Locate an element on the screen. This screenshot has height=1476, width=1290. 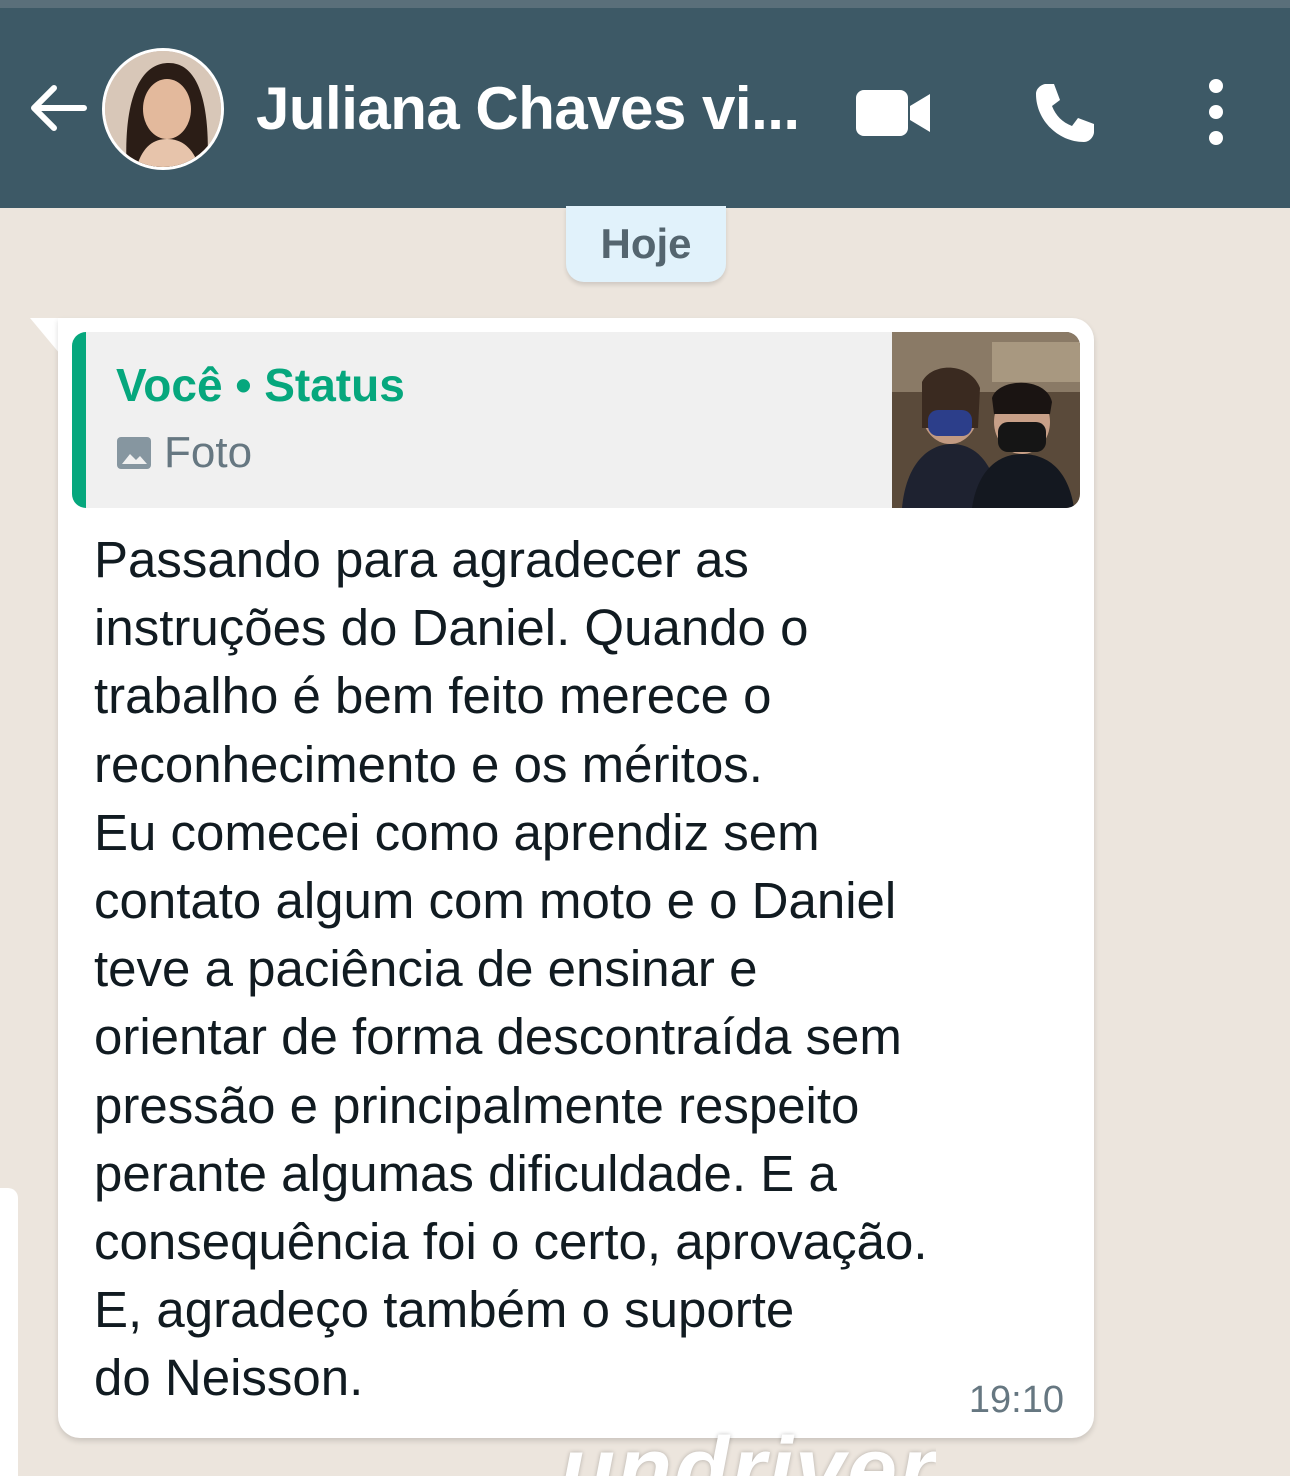
message-time: 19:10 is located at coordinates (1016, 1400).